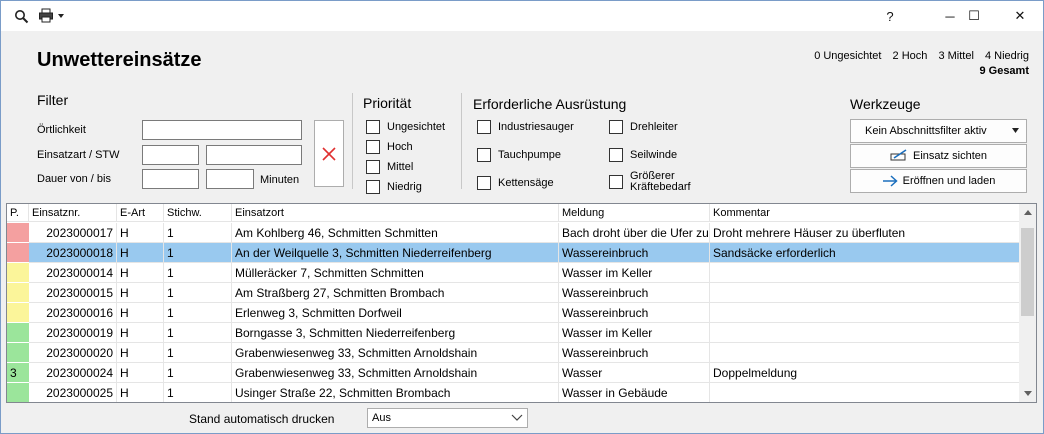  What do you see at coordinates (394, 187) in the screenshot?
I see `priority-low-checkbox: Niedrig` at bounding box center [394, 187].